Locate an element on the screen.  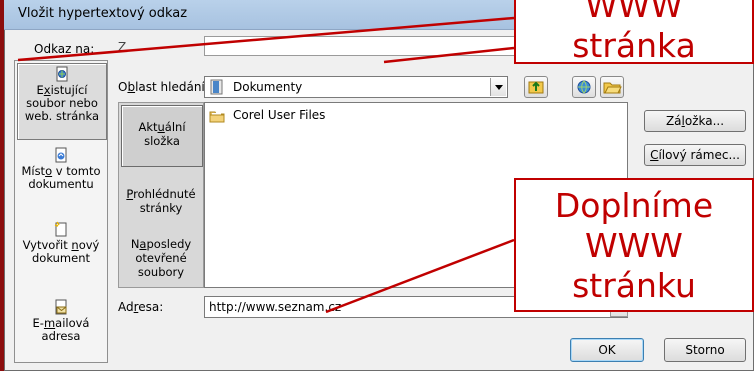
callout-www-page: WWW stránka is located at coordinates (634, 32).